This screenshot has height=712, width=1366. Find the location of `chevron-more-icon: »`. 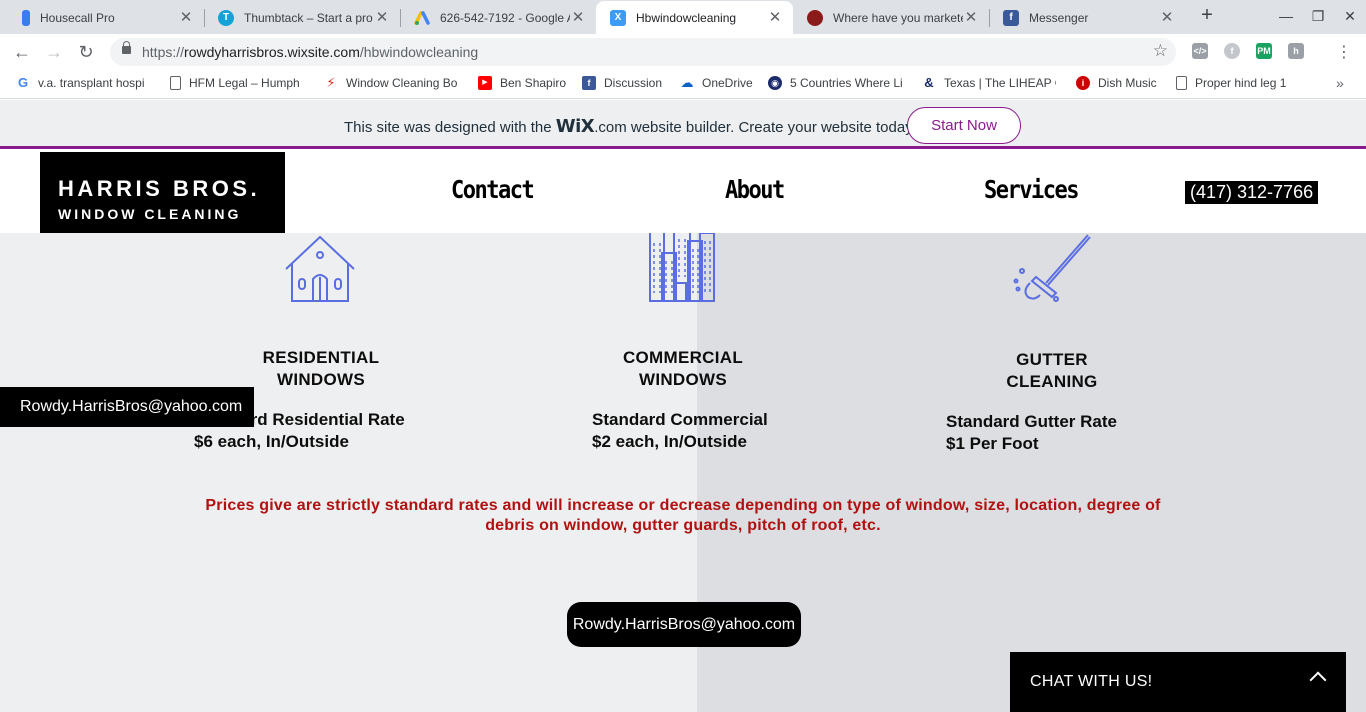

chevron-more-icon: » is located at coordinates (1340, 83).